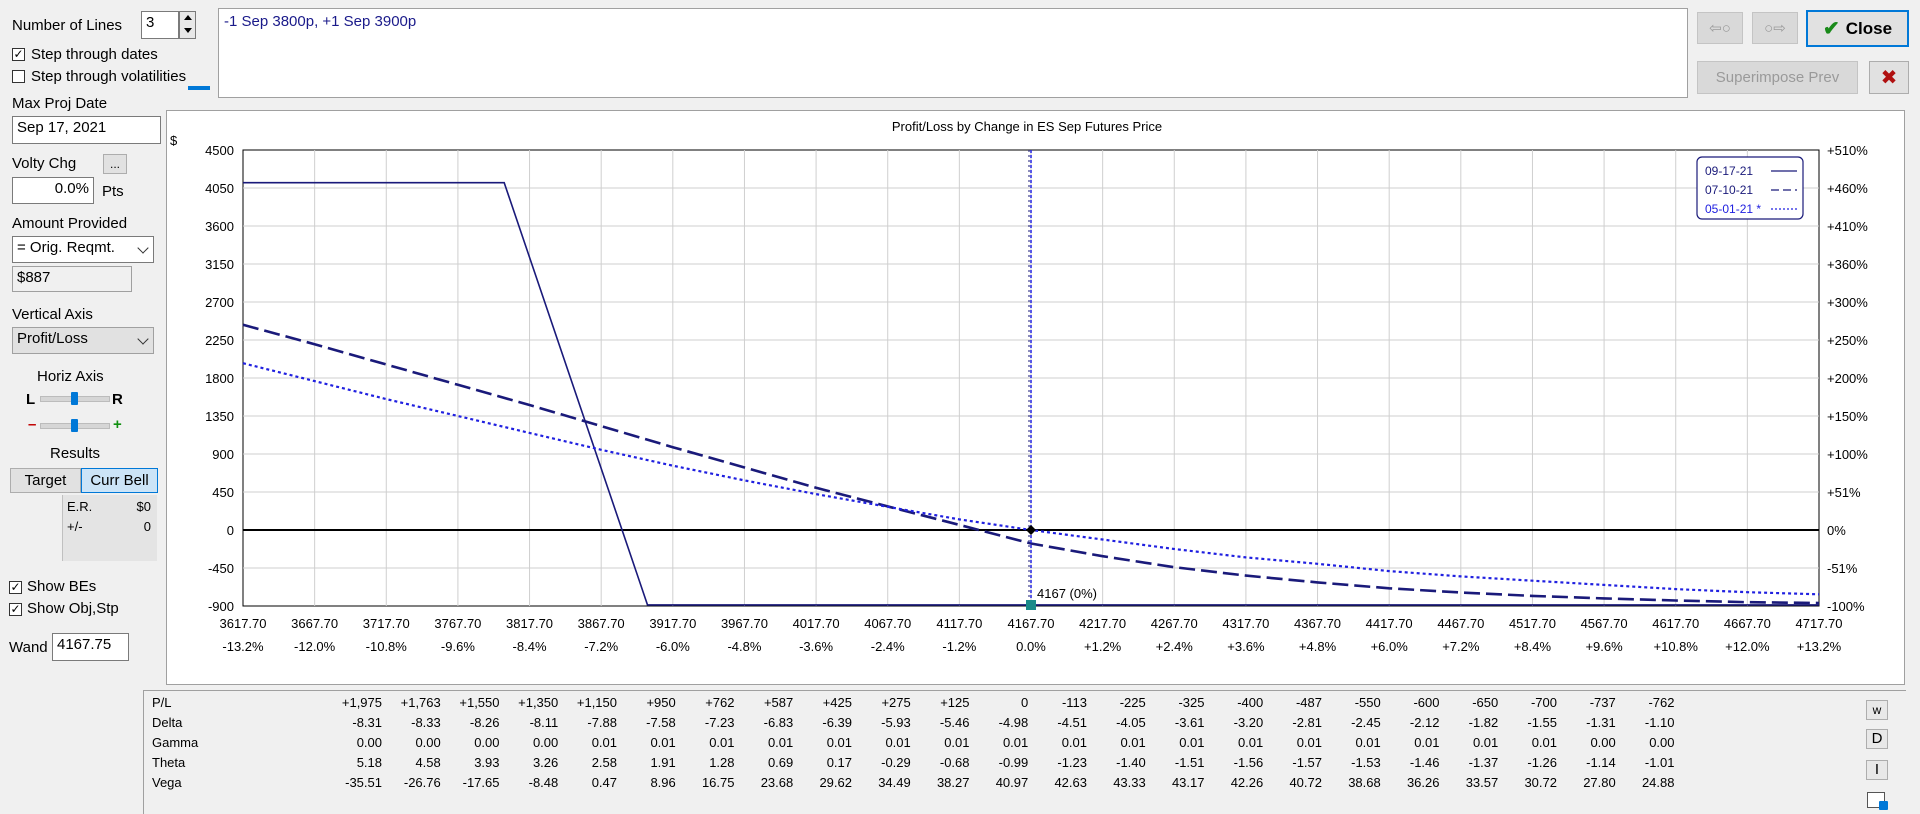 The image size is (1920, 814). I want to click on greeks-cell: 3.93, so click(487, 762).